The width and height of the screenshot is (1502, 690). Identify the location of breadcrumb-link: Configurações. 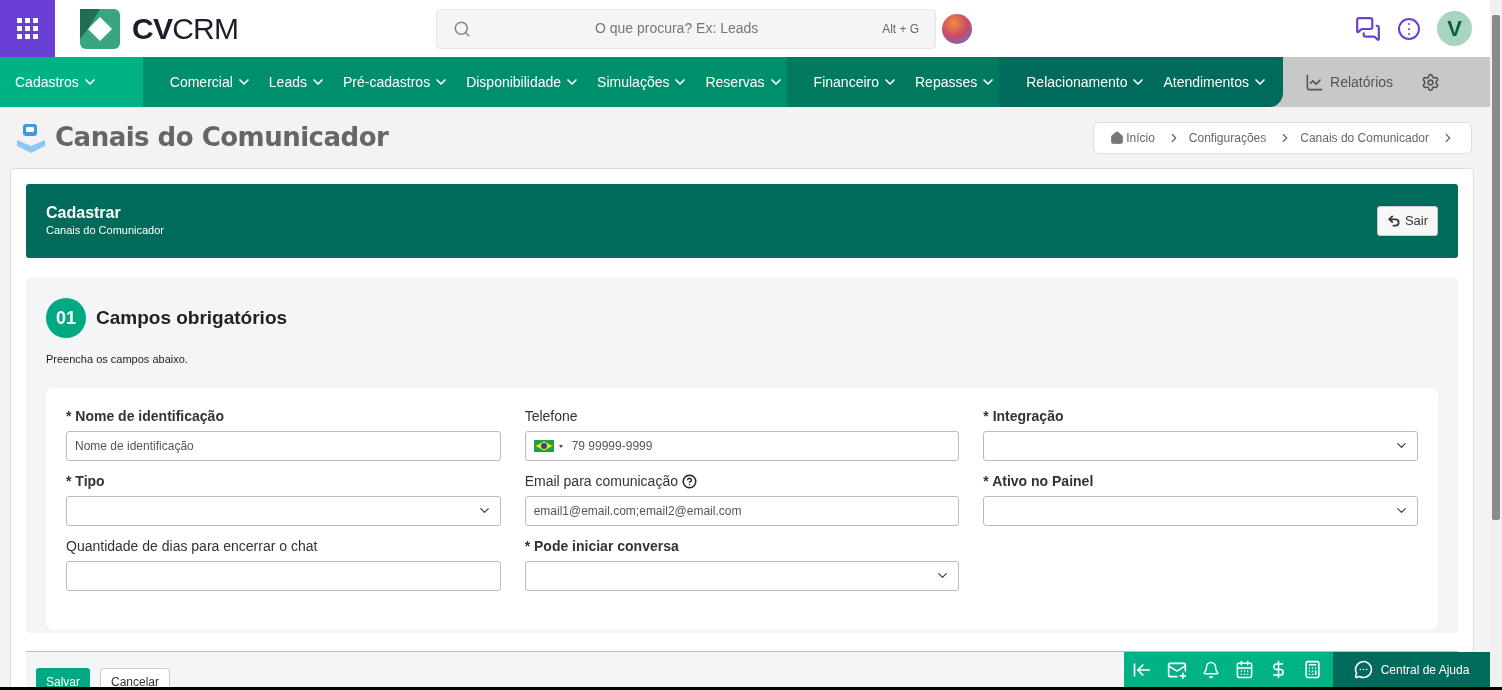
(1227, 137).